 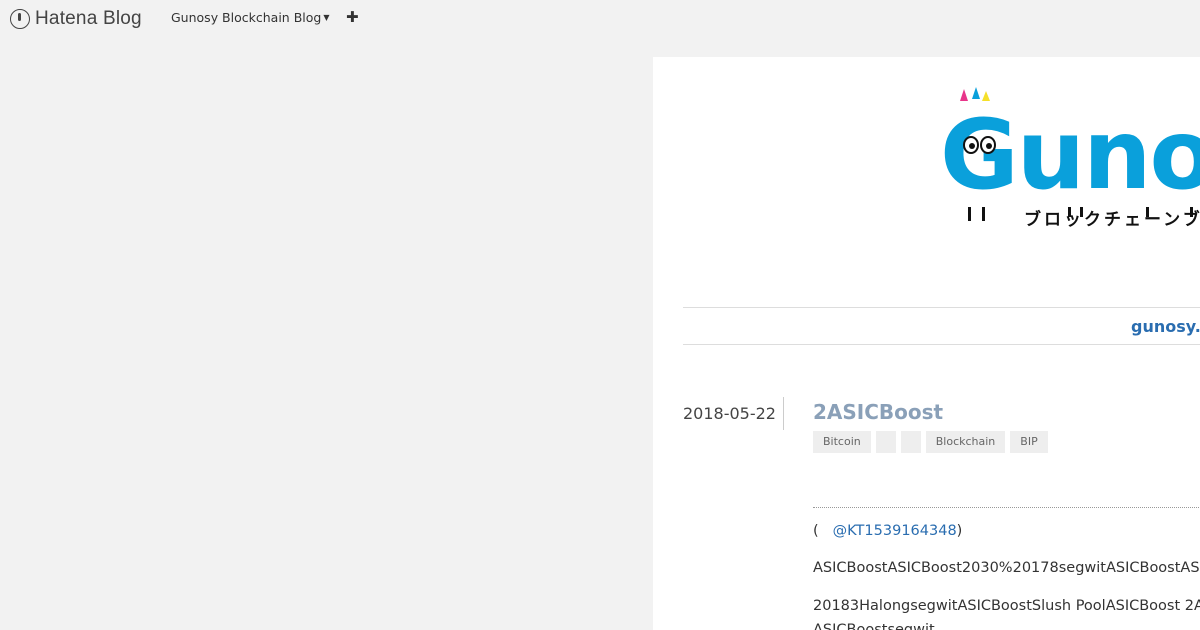 I want to click on tag-bitcoin: Bitcoin, so click(x=842, y=442).